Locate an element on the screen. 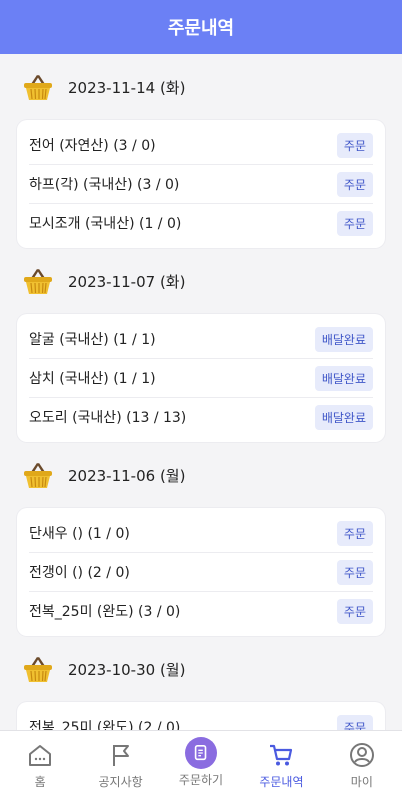 Image resolution: width=402 pixels, height=801 pixels. order-group: 2023-10-30 (월) 전복_25미 (완도) (2 / 0) 주문 is located at coordinates (201, 683).